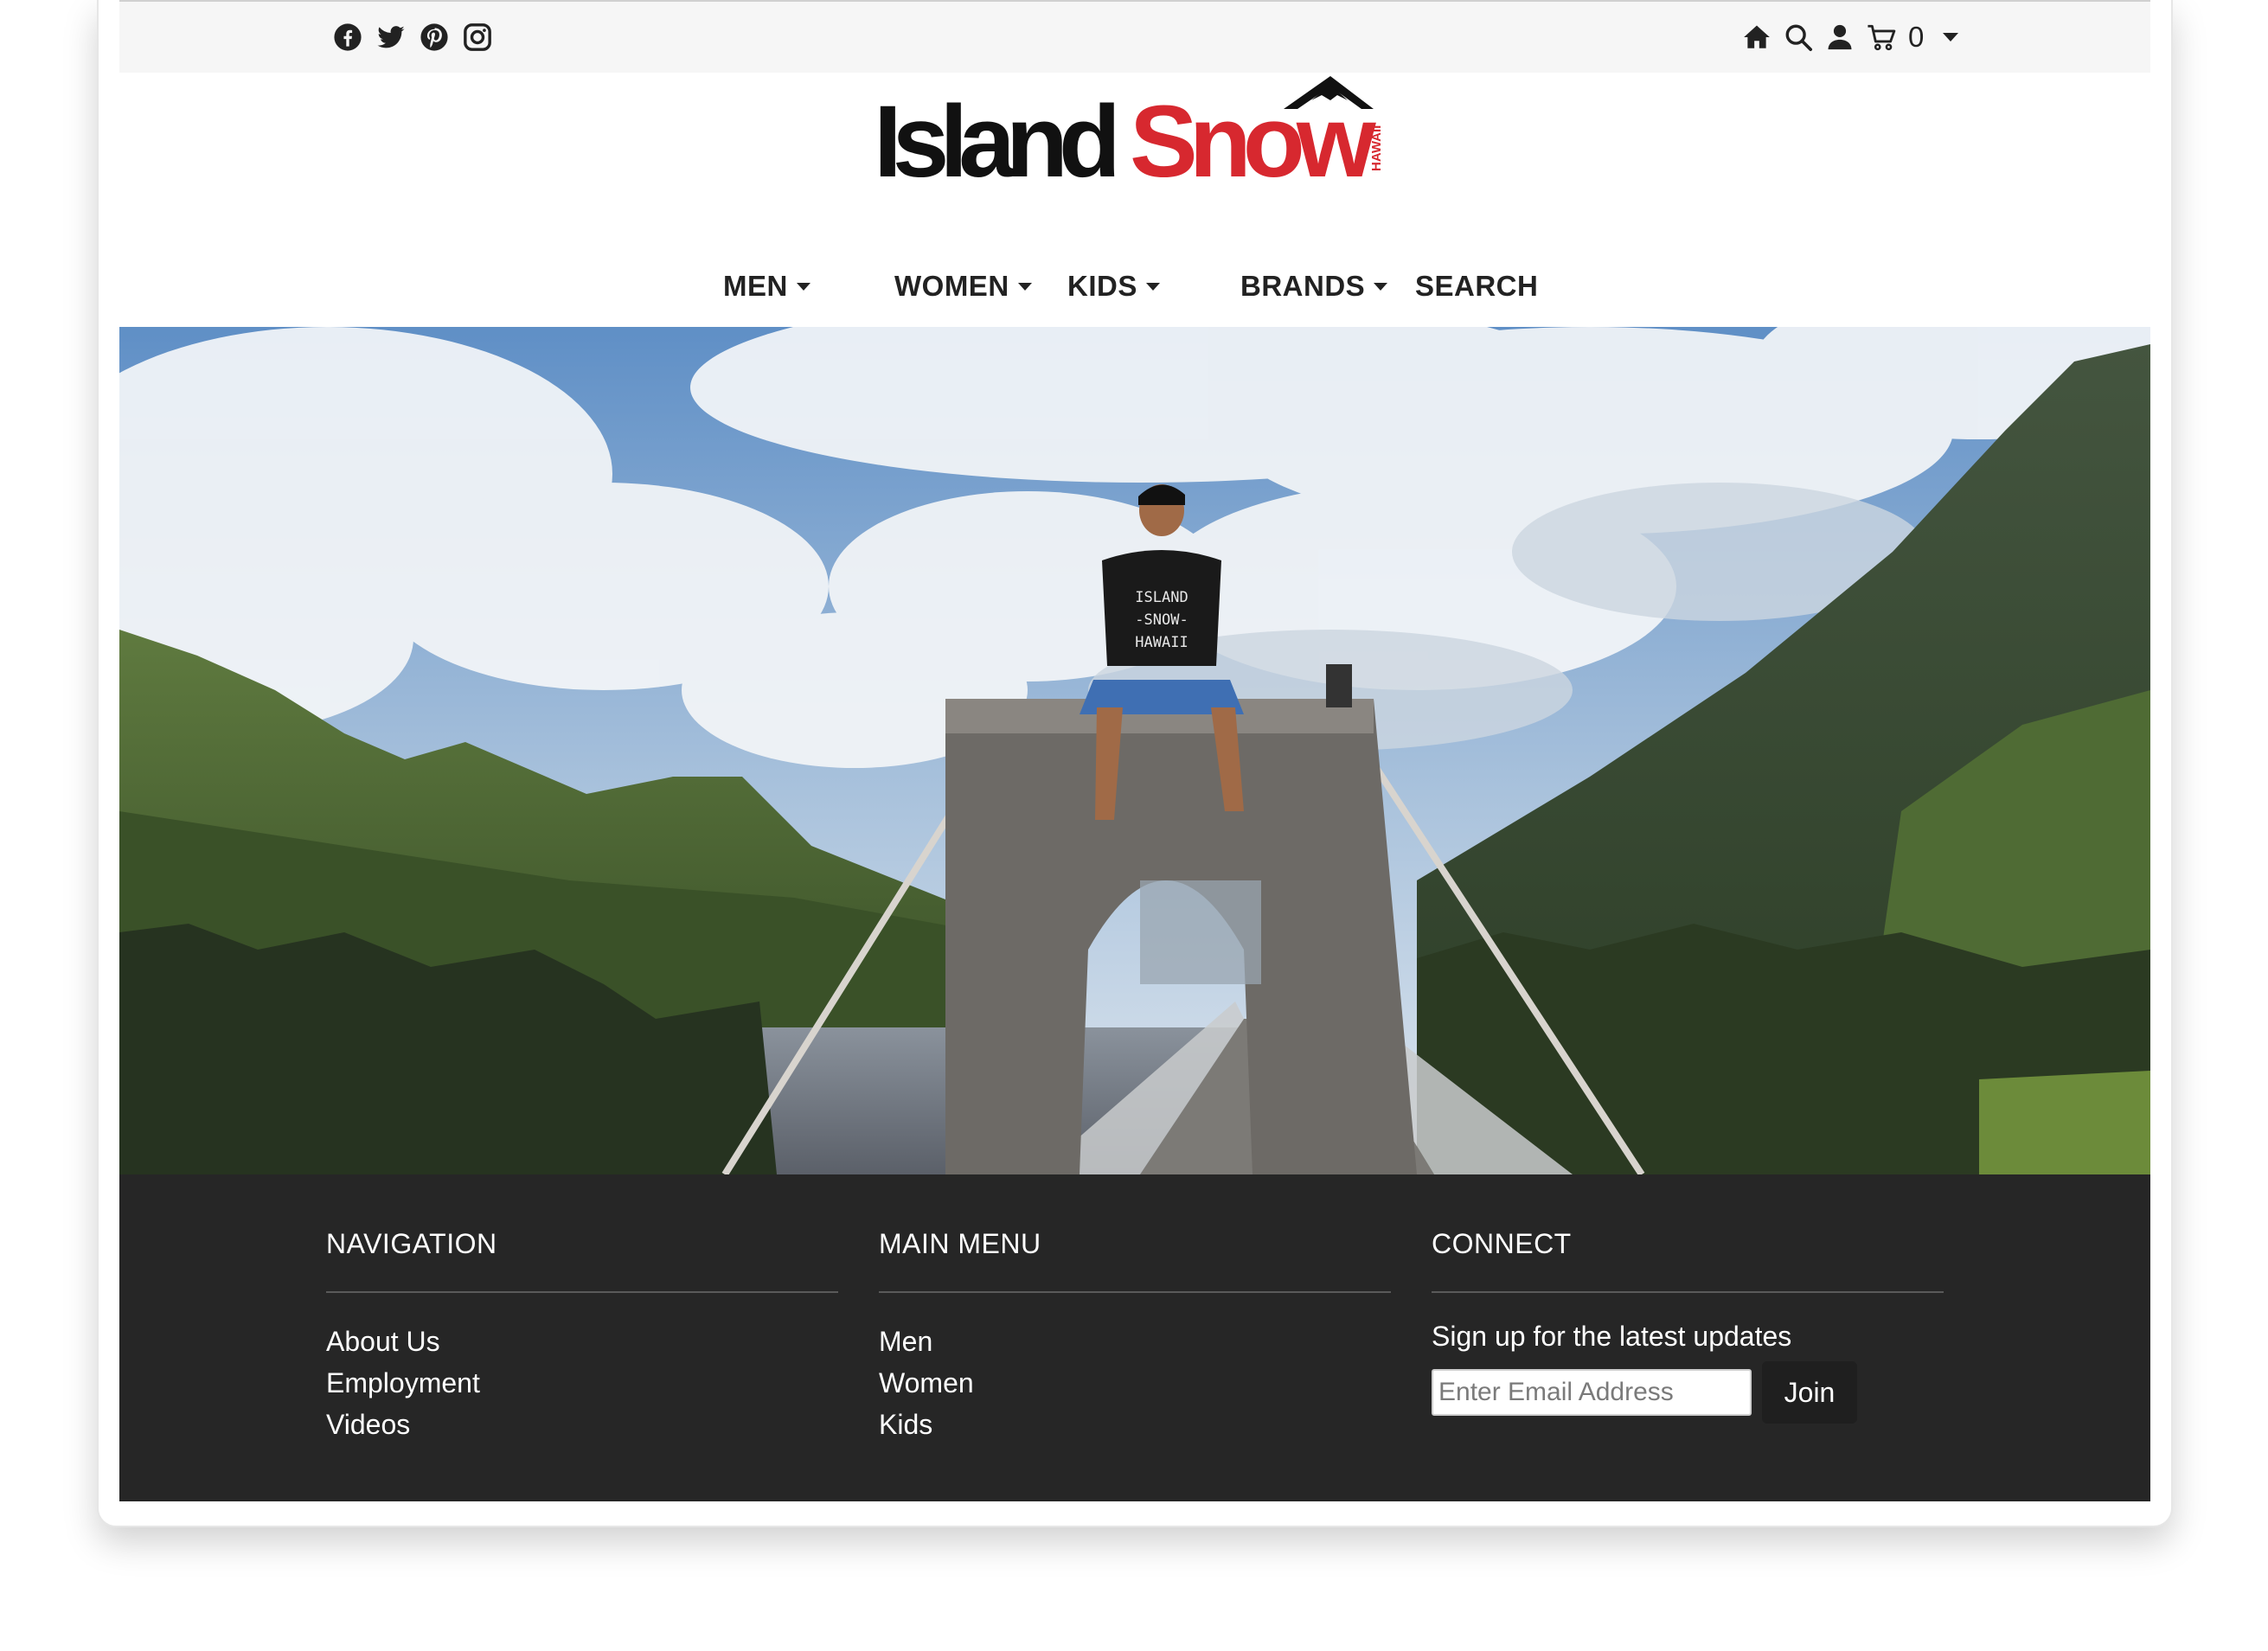 The width and height of the screenshot is (2268, 1651). I want to click on footer-navigation: NAVIGATION About Us Employment Videos, so click(582, 1336).